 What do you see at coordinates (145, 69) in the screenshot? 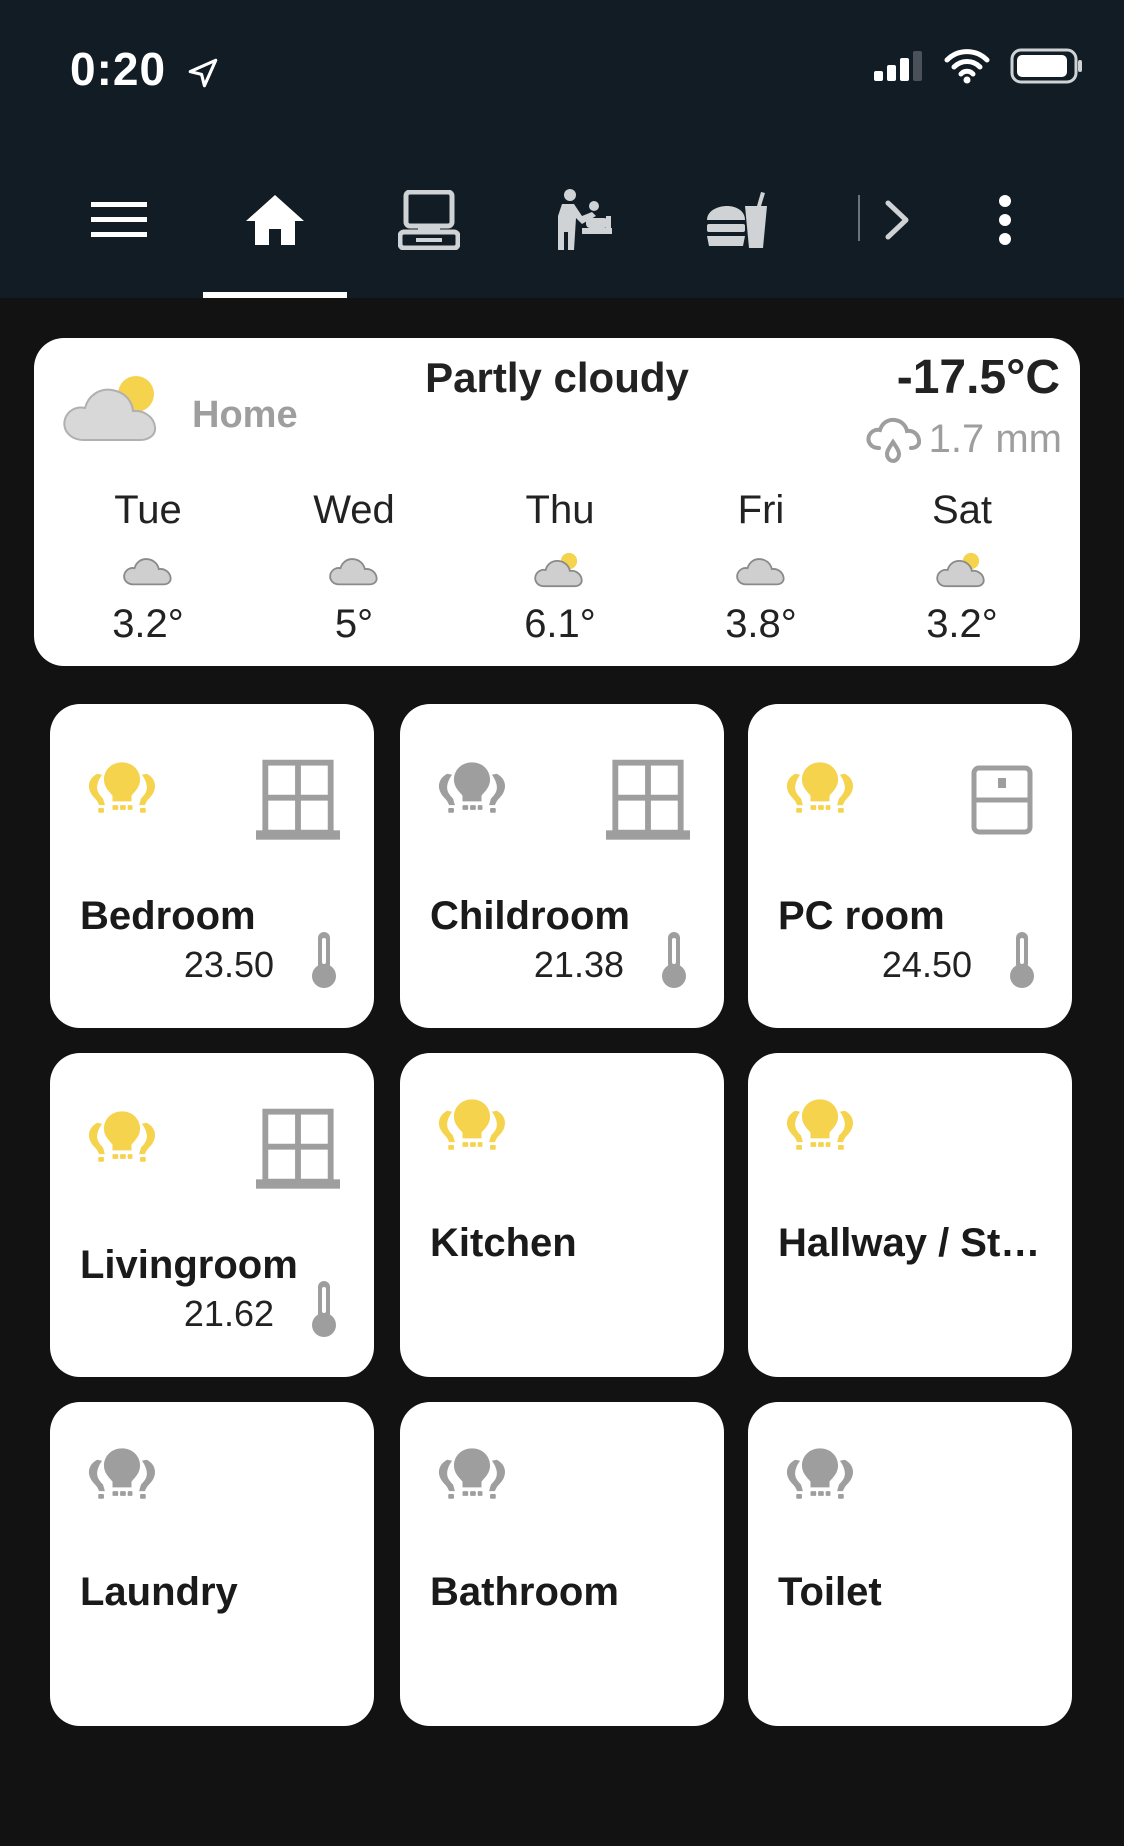
I see `status-time: 0:20` at bounding box center [145, 69].